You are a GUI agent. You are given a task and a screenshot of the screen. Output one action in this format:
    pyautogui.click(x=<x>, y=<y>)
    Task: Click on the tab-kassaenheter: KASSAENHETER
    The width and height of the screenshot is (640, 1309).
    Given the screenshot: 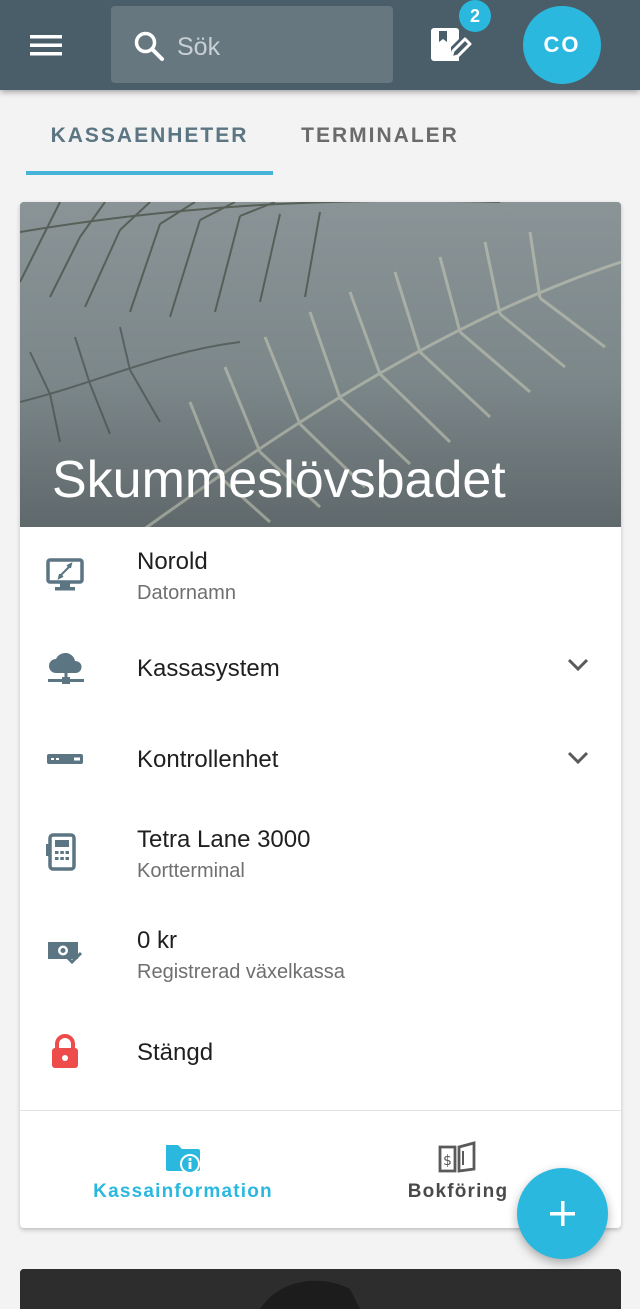 What is the action you would take?
    pyautogui.click(x=149, y=140)
    